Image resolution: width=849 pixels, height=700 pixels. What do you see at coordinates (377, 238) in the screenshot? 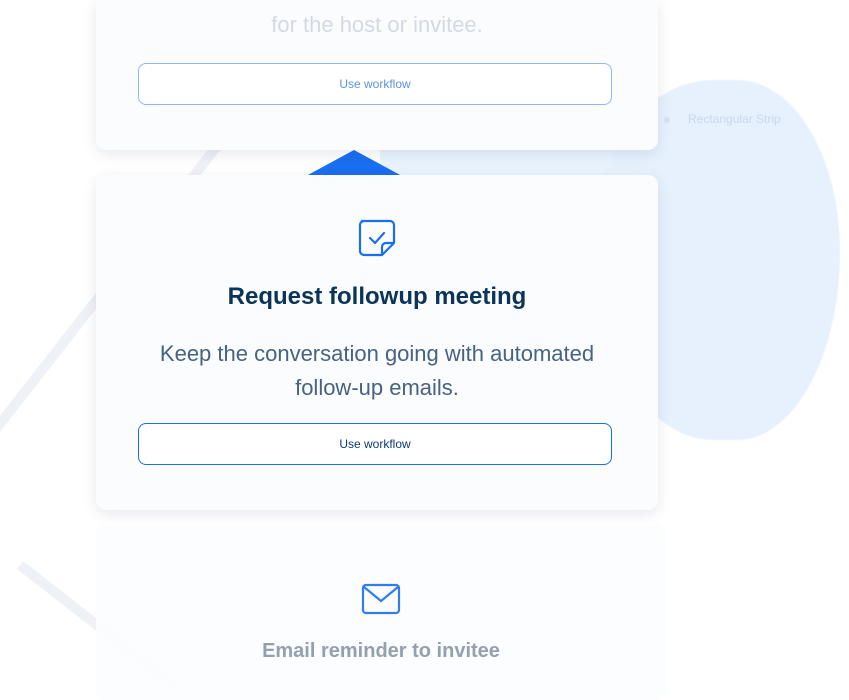
I see `checkbox-note-icon` at bounding box center [377, 238].